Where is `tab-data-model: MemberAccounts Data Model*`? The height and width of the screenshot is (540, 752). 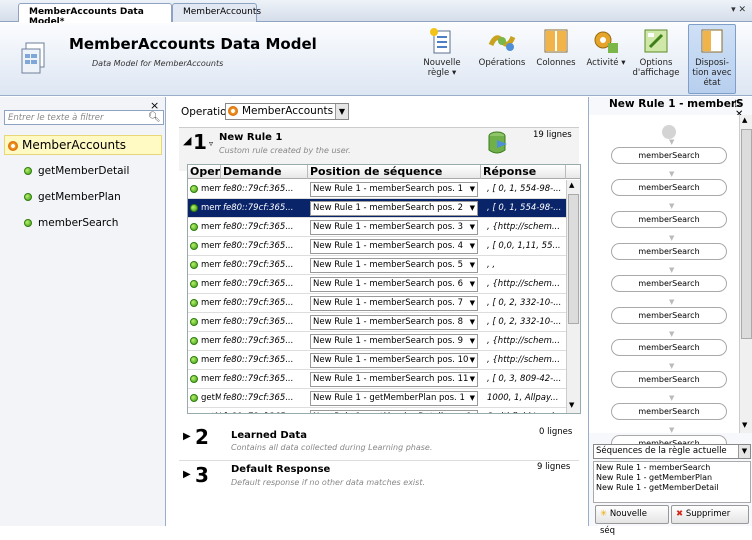 tab-data-model: MemberAccounts Data Model* is located at coordinates (95, 15).